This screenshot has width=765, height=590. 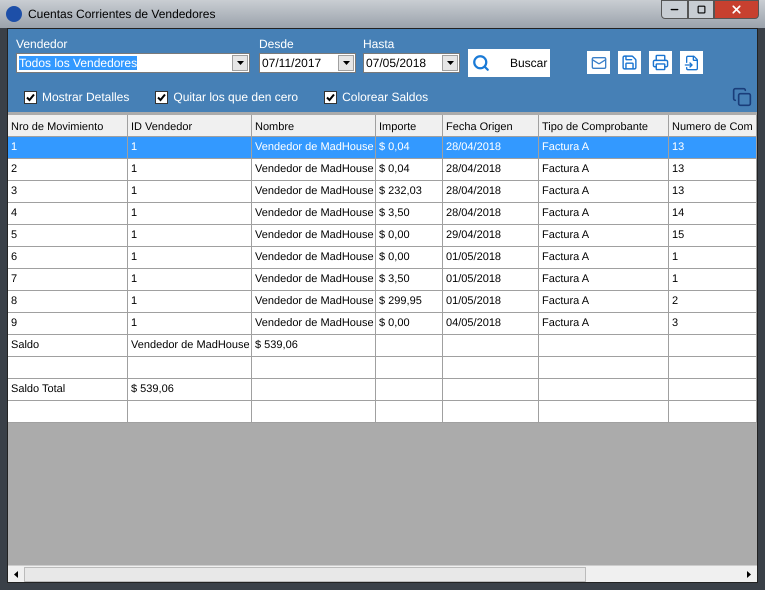 What do you see at coordinates (122, 14) in the screenshot?
I see `window-title: Cuentas Corrientes de Vendedores` at bounding box center [122, 14].